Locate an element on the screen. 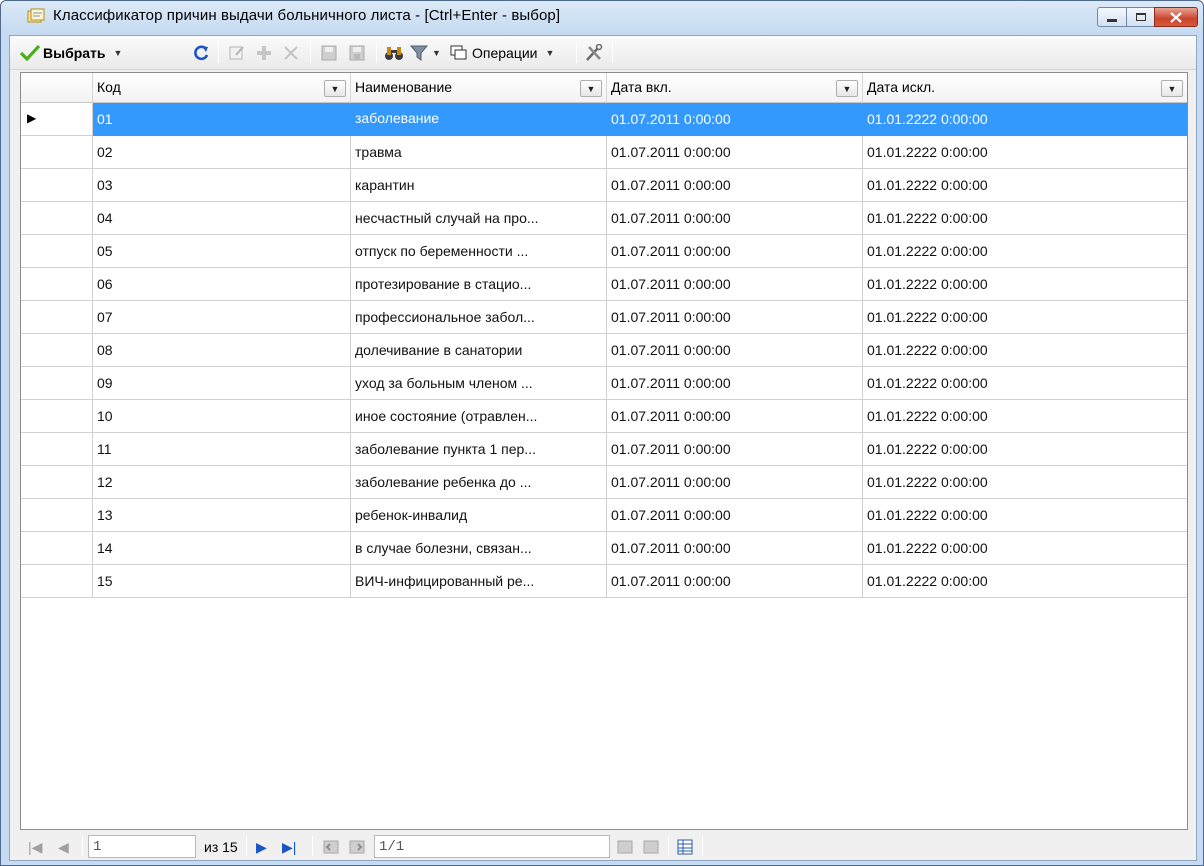 Image resolution: width=1204 pixels, height=866 pixels. table-cell: 01 is located at coordinates (222, 119).